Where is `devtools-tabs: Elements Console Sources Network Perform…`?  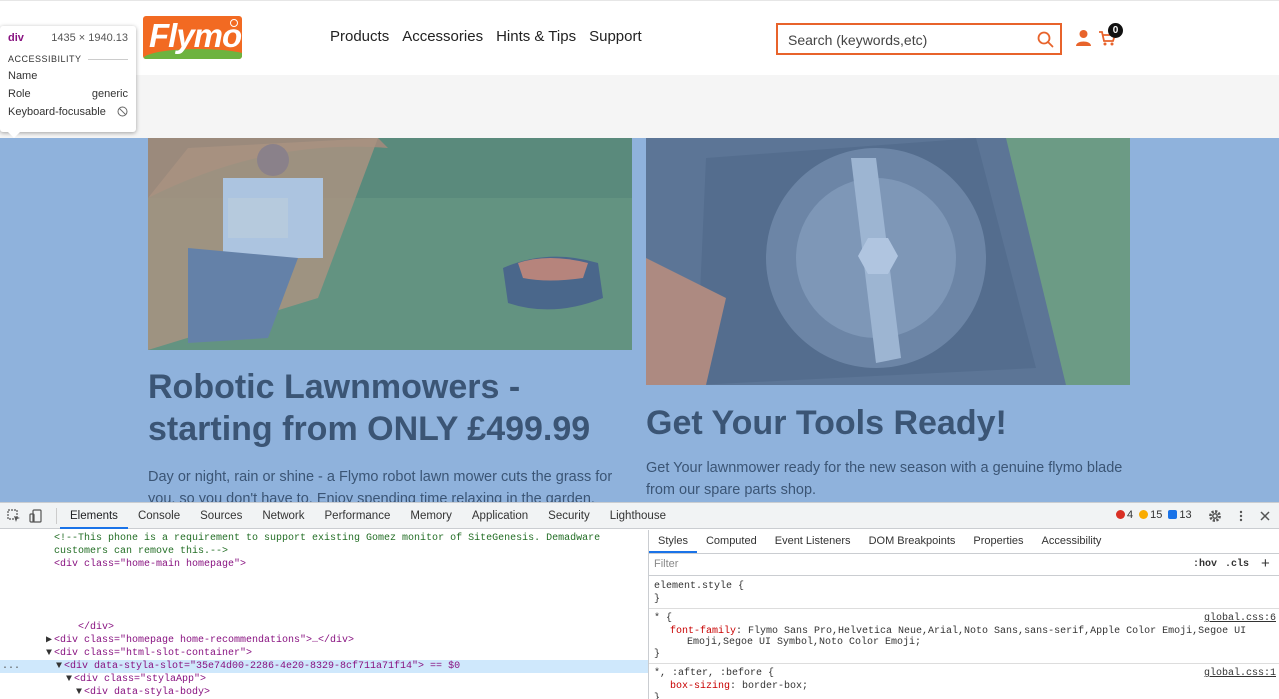
devtools-tabs: Elements Console Sources Network Perform… is located at coordinates (368, 516).